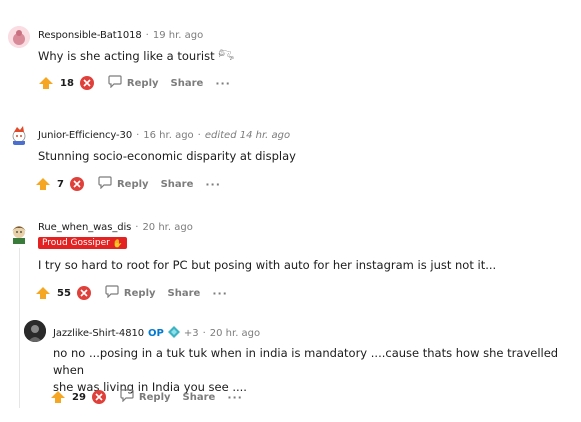 The width and height of the screenshot is (581, 422). I want to click on timestamp: 16 hr. ago, so click(168, 135).